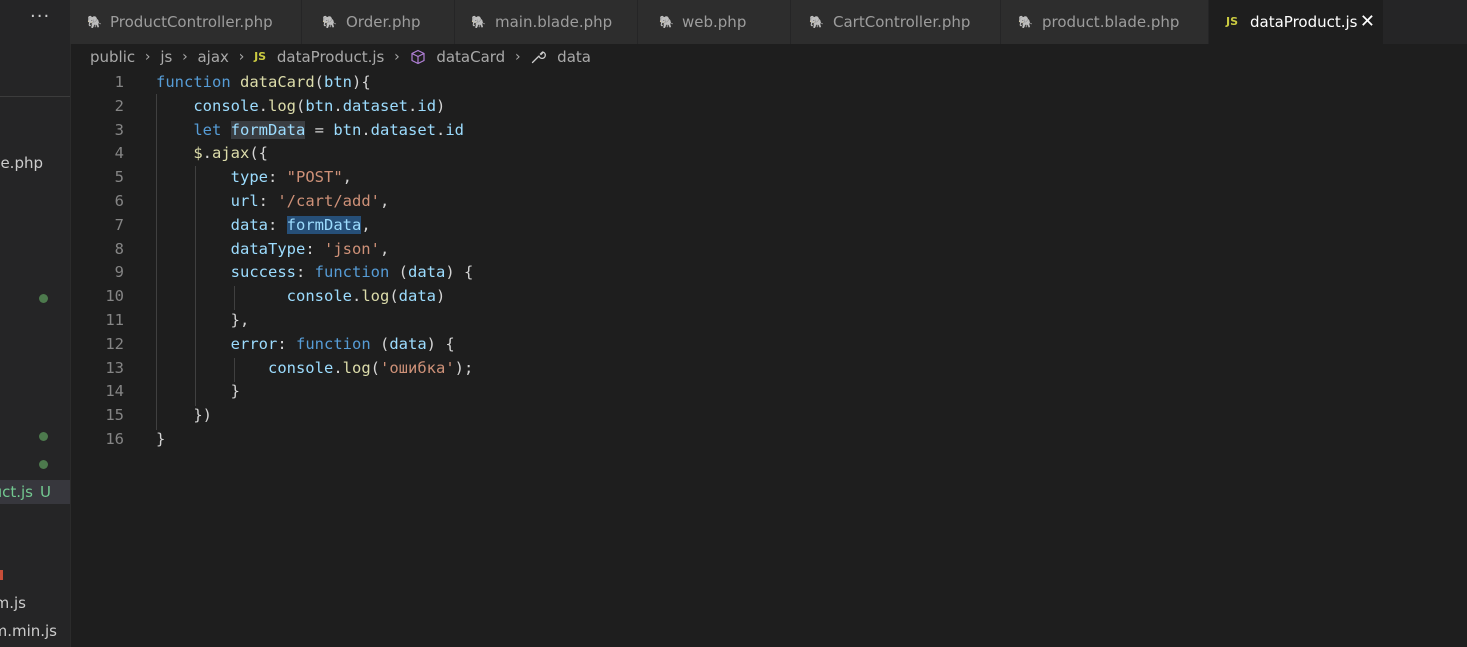 This screenshot has height=647, width=1467. I want to click on code-text: $.ajax({, so click(212, 153).